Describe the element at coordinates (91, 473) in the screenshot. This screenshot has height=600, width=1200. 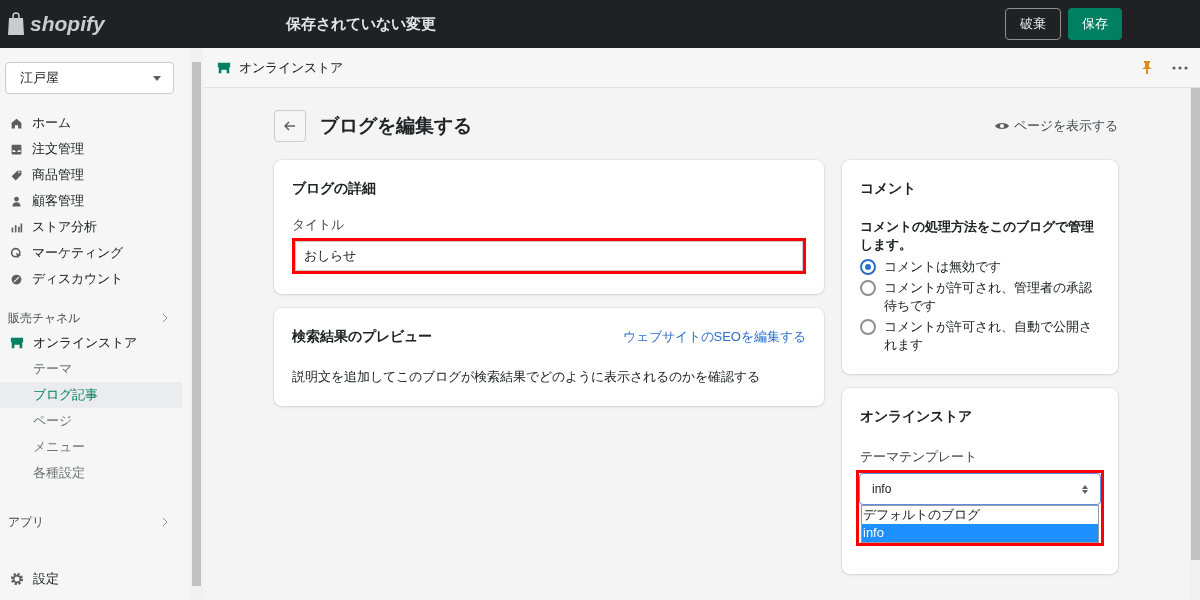
I see `sub-nav-item: 各種設定` at that location.